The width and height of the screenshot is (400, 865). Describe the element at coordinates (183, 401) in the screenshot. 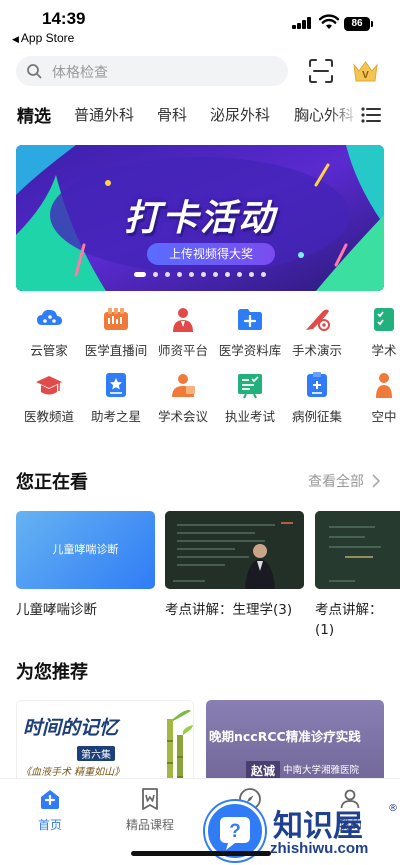

I see `quick-link-item: 学术会议` at that location.